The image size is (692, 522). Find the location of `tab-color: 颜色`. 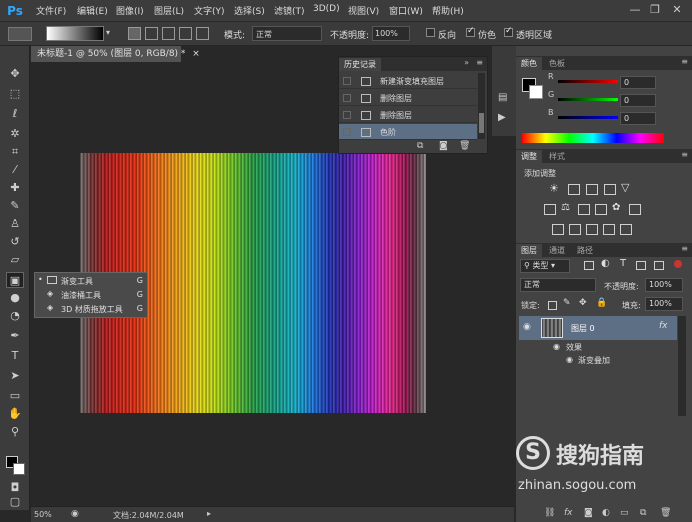

tab-color: 颜色 is located at coordinates (529, 63).